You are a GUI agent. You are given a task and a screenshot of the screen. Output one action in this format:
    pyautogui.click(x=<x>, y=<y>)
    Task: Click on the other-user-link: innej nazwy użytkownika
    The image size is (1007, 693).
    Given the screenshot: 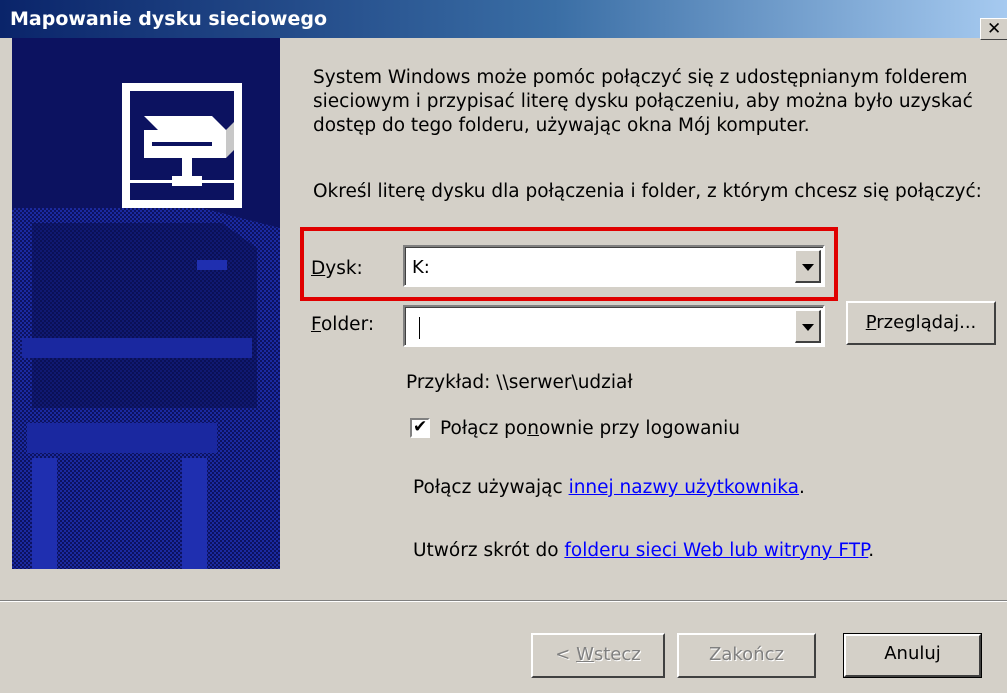 What is the action you would take?
    pyautogui.click(x=684, y=487)
    